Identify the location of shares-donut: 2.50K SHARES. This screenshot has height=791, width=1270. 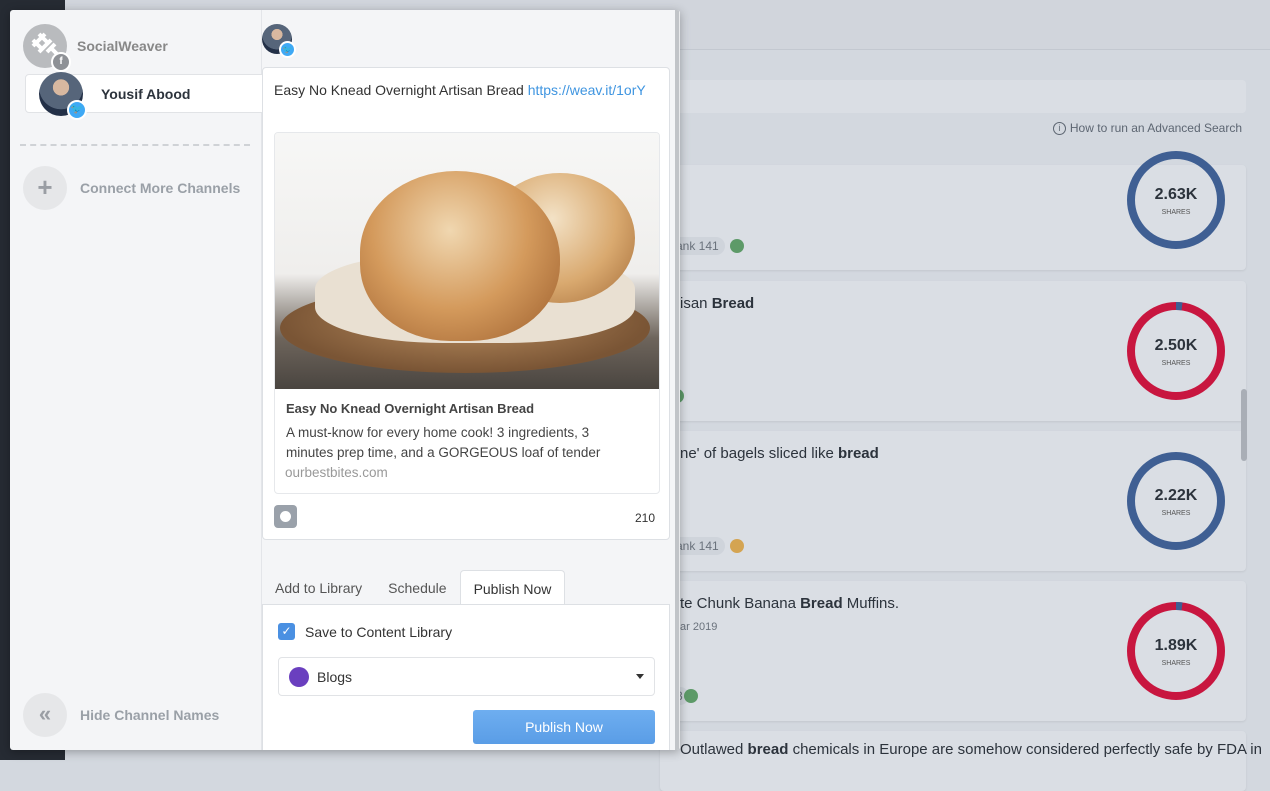
(1176, 351).